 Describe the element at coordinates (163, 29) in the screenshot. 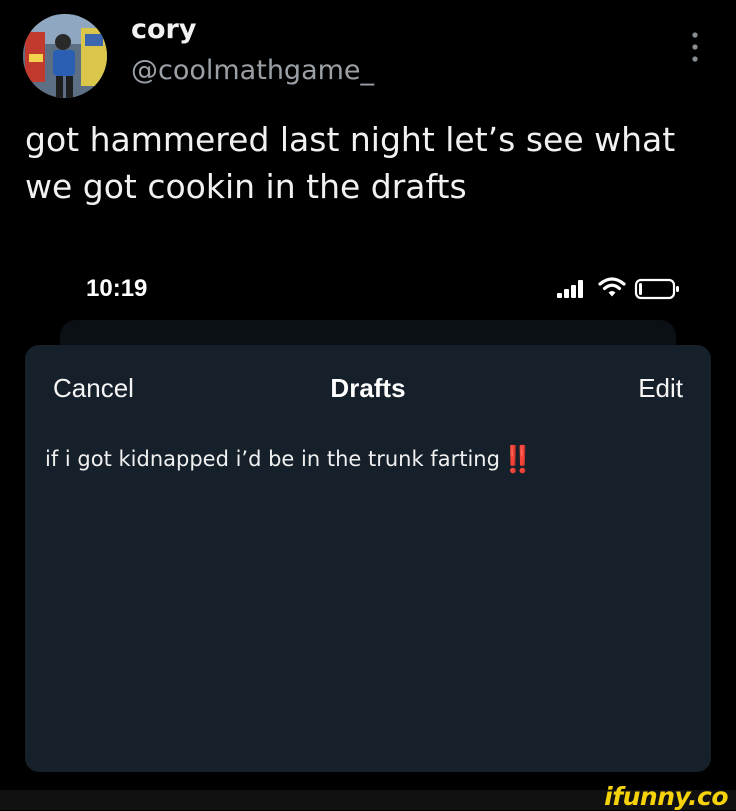

I see `author-name: cory` at that location.